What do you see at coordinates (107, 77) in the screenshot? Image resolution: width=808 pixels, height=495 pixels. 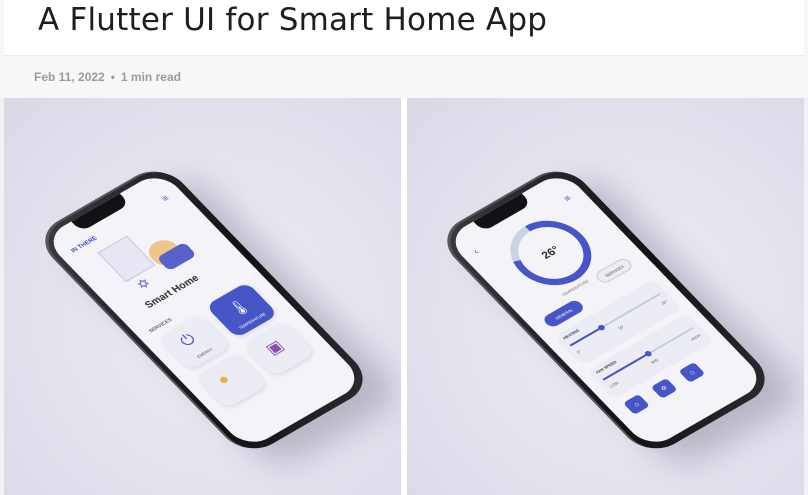 I see `post-meta: Feb 11, 2022 • 1 min read` at bounding box center [107, 77].